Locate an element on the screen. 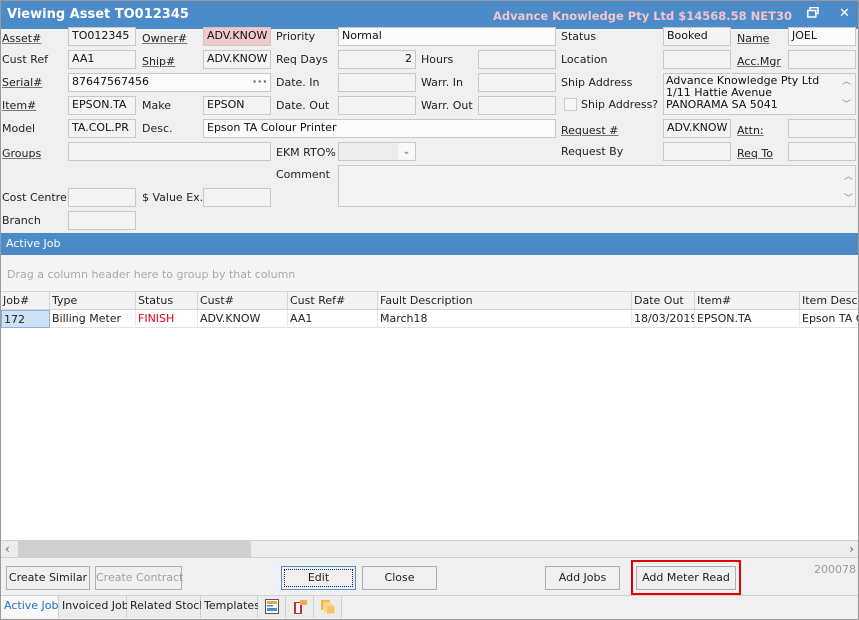 This screenshot has width=859, height=620. accmgr-label: Acc.Mgr is located at coordinates (759, 61).